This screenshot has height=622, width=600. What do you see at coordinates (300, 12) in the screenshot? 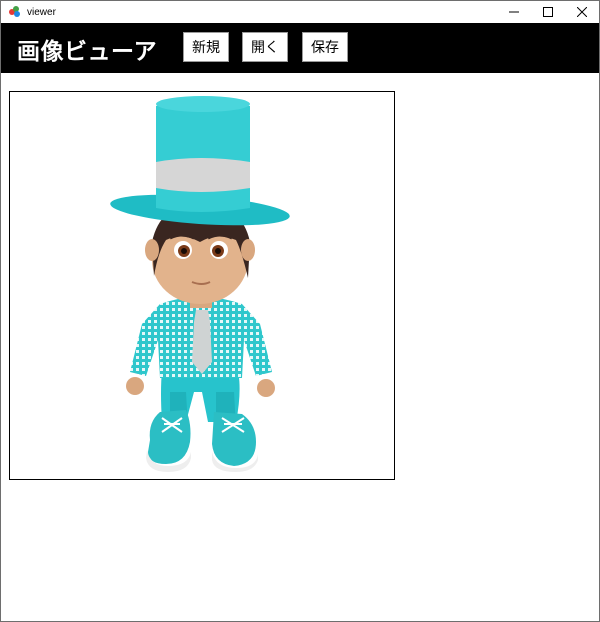
I see `title-bar: viewer` at bounding box center [300, 12].